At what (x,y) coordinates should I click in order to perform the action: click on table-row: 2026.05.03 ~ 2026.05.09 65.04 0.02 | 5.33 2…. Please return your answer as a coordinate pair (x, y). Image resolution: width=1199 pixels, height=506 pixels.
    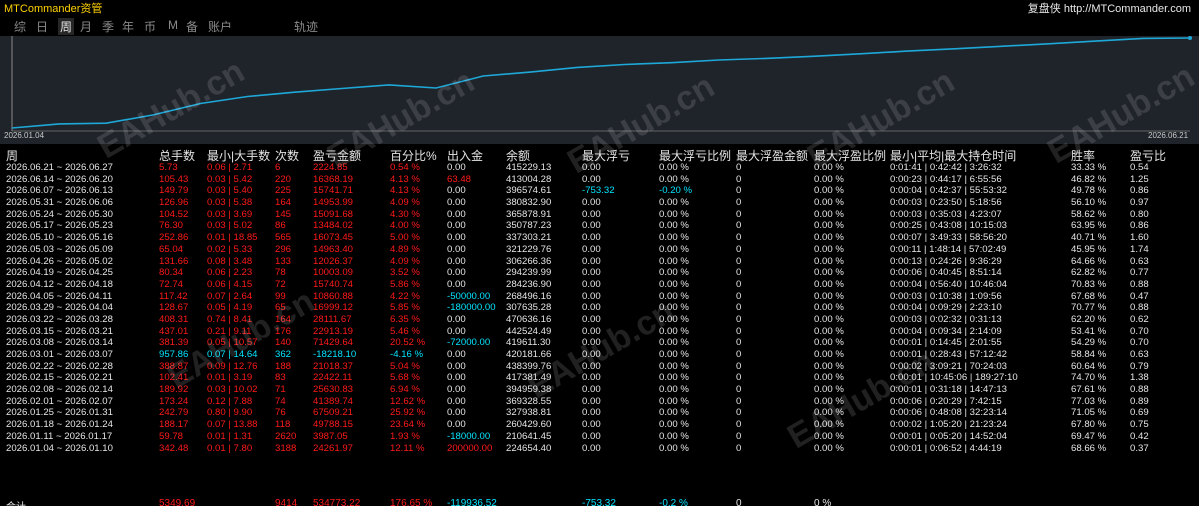
    Looking at the image, I should click on (599, 250).